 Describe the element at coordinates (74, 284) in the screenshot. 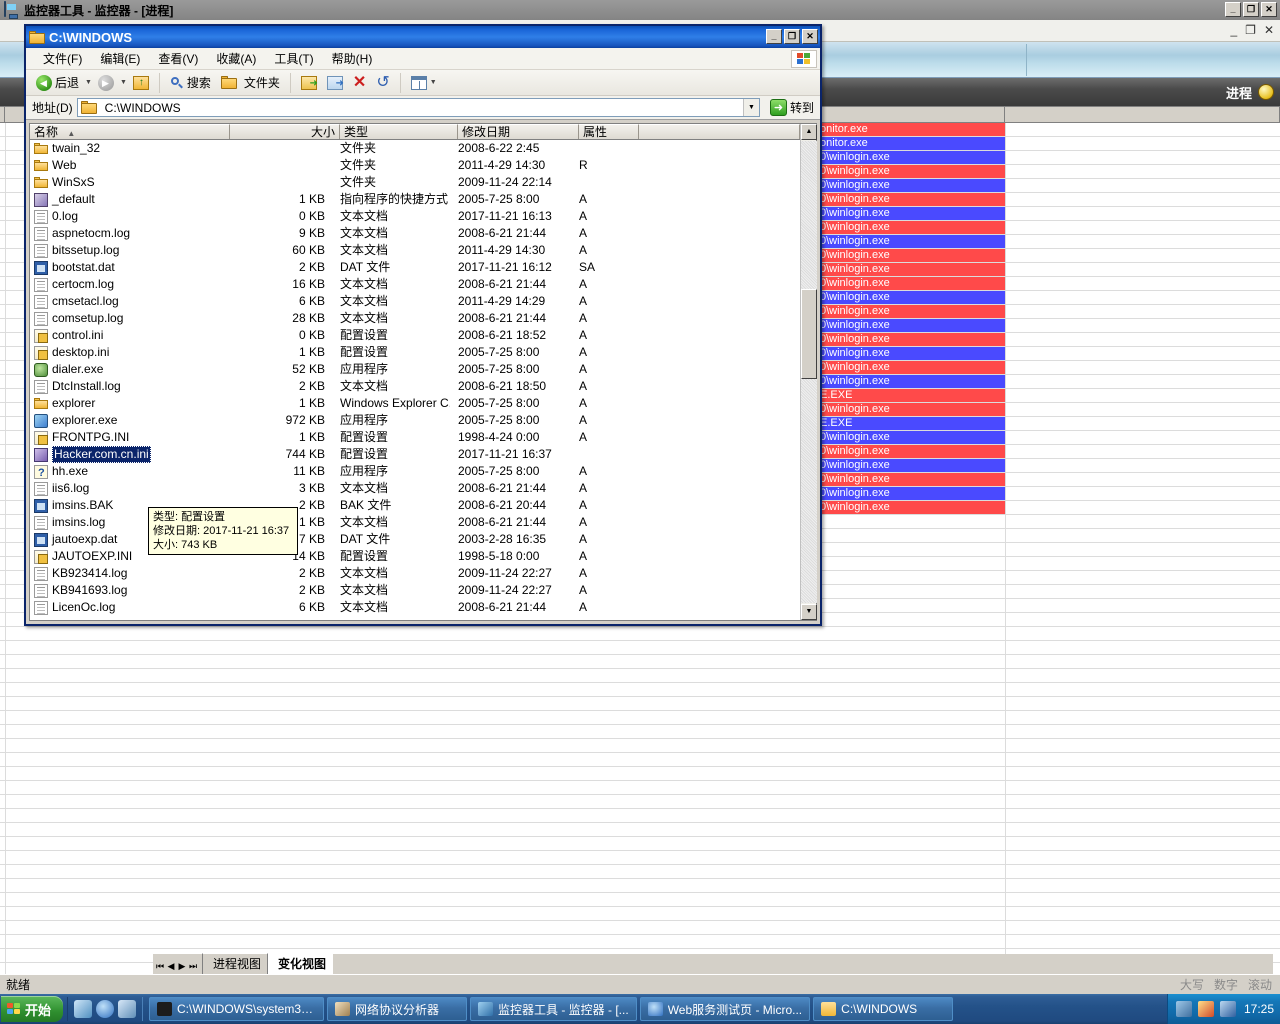

I see `file-name-cell: certocm.log` at that location.